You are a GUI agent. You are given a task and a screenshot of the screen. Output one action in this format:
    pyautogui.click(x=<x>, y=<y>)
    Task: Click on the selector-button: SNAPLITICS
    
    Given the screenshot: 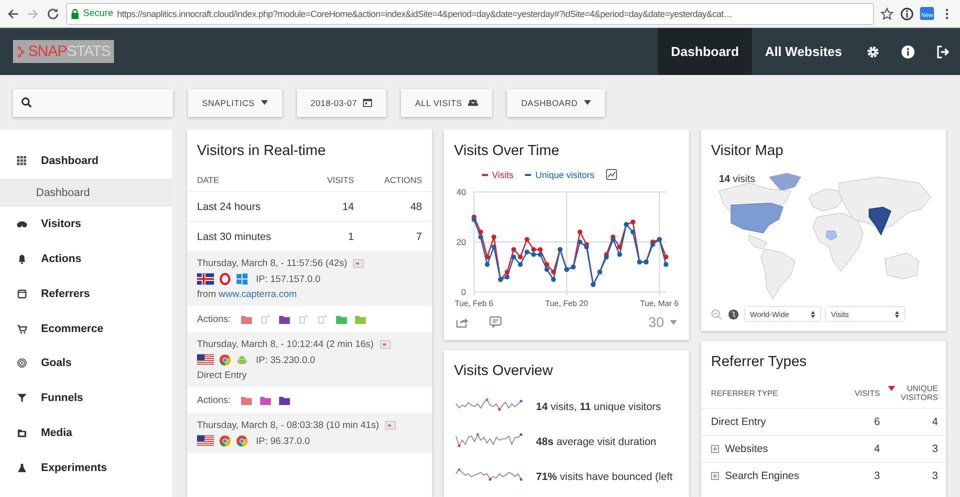 What is the action you would take?
    pyautogui.click(x=235, y=102)
    